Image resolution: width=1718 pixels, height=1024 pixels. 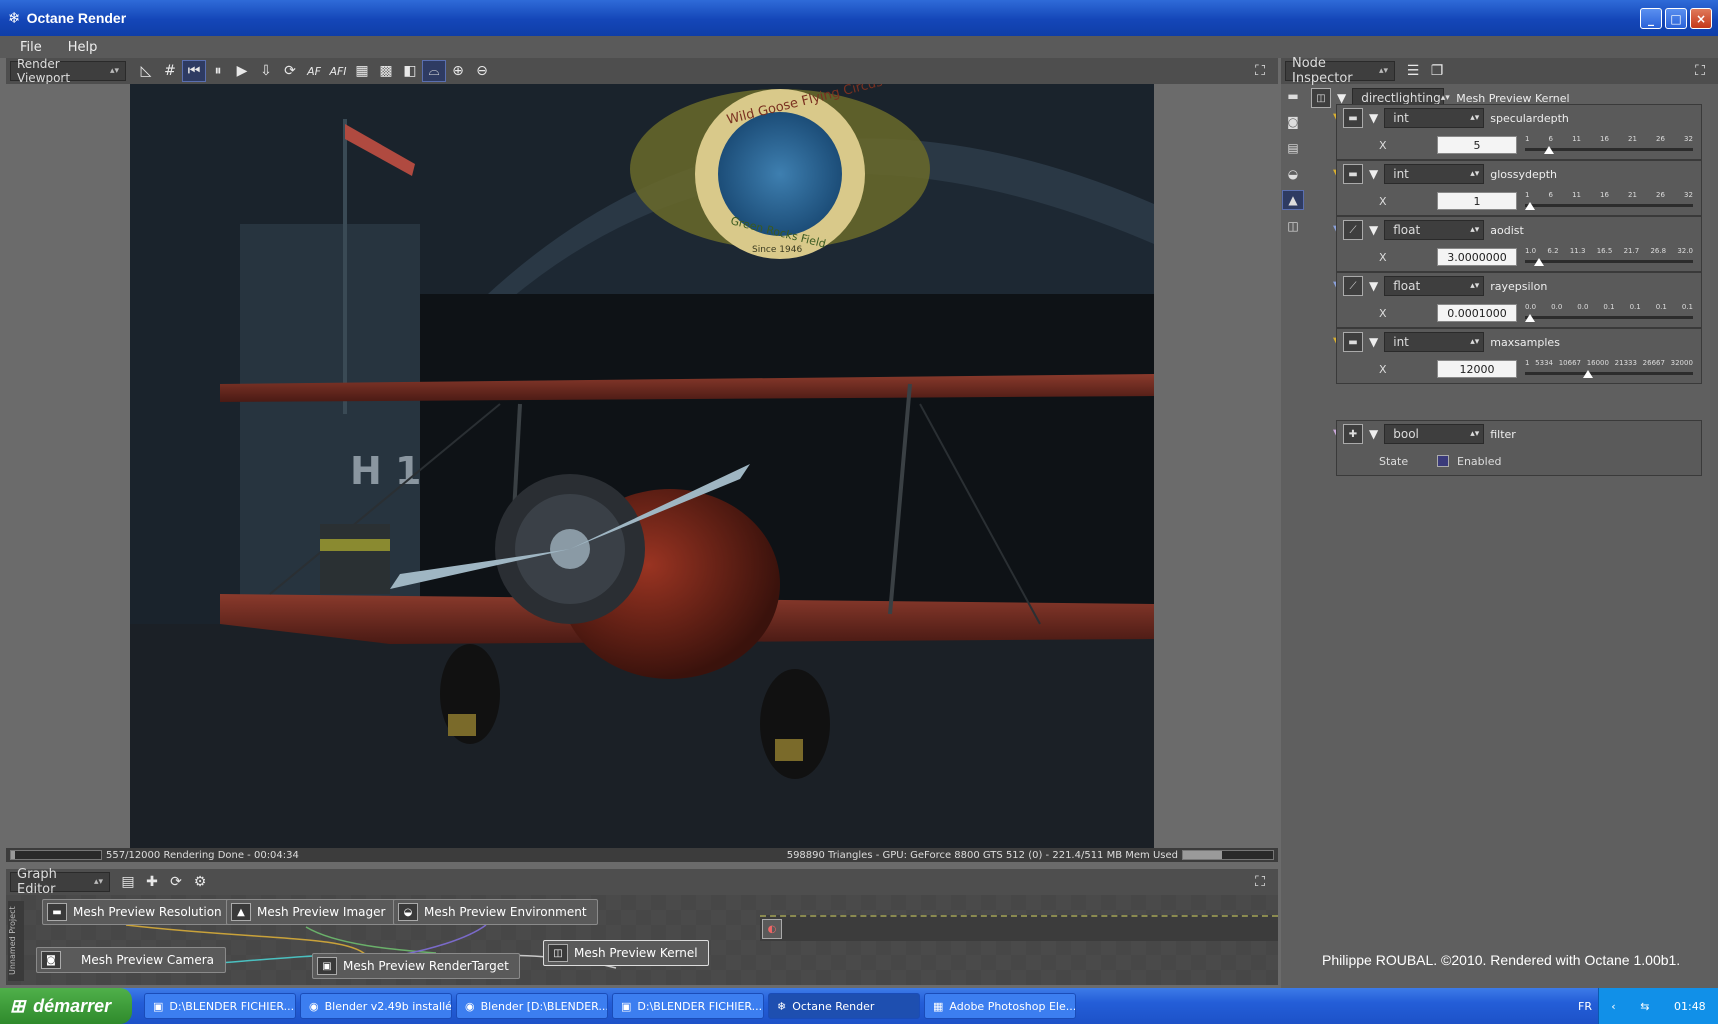 I want to click on maximize-inspector-icon: ⛶, so click(x=1700, y=71).